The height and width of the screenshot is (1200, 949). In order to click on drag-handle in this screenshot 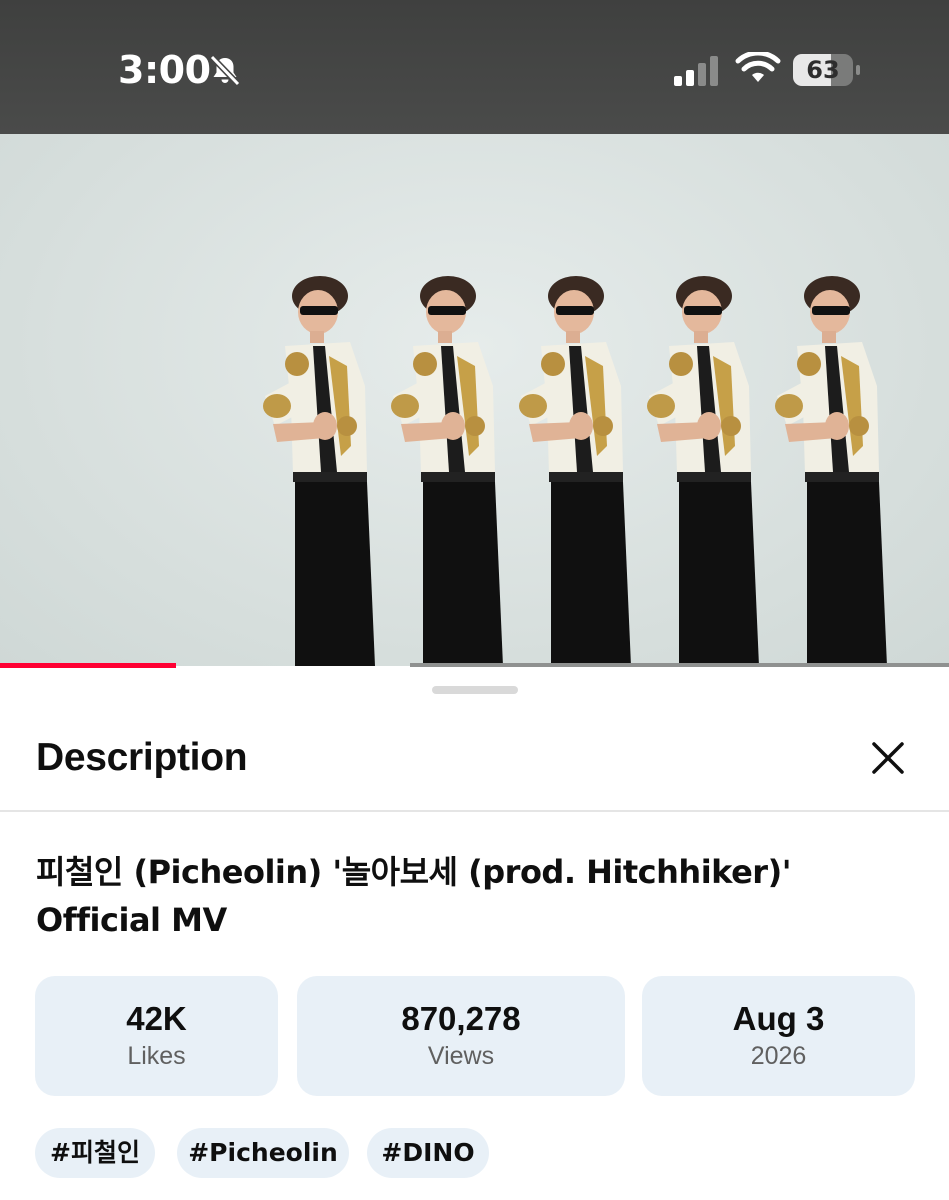, I will do `click(475, 690)`.